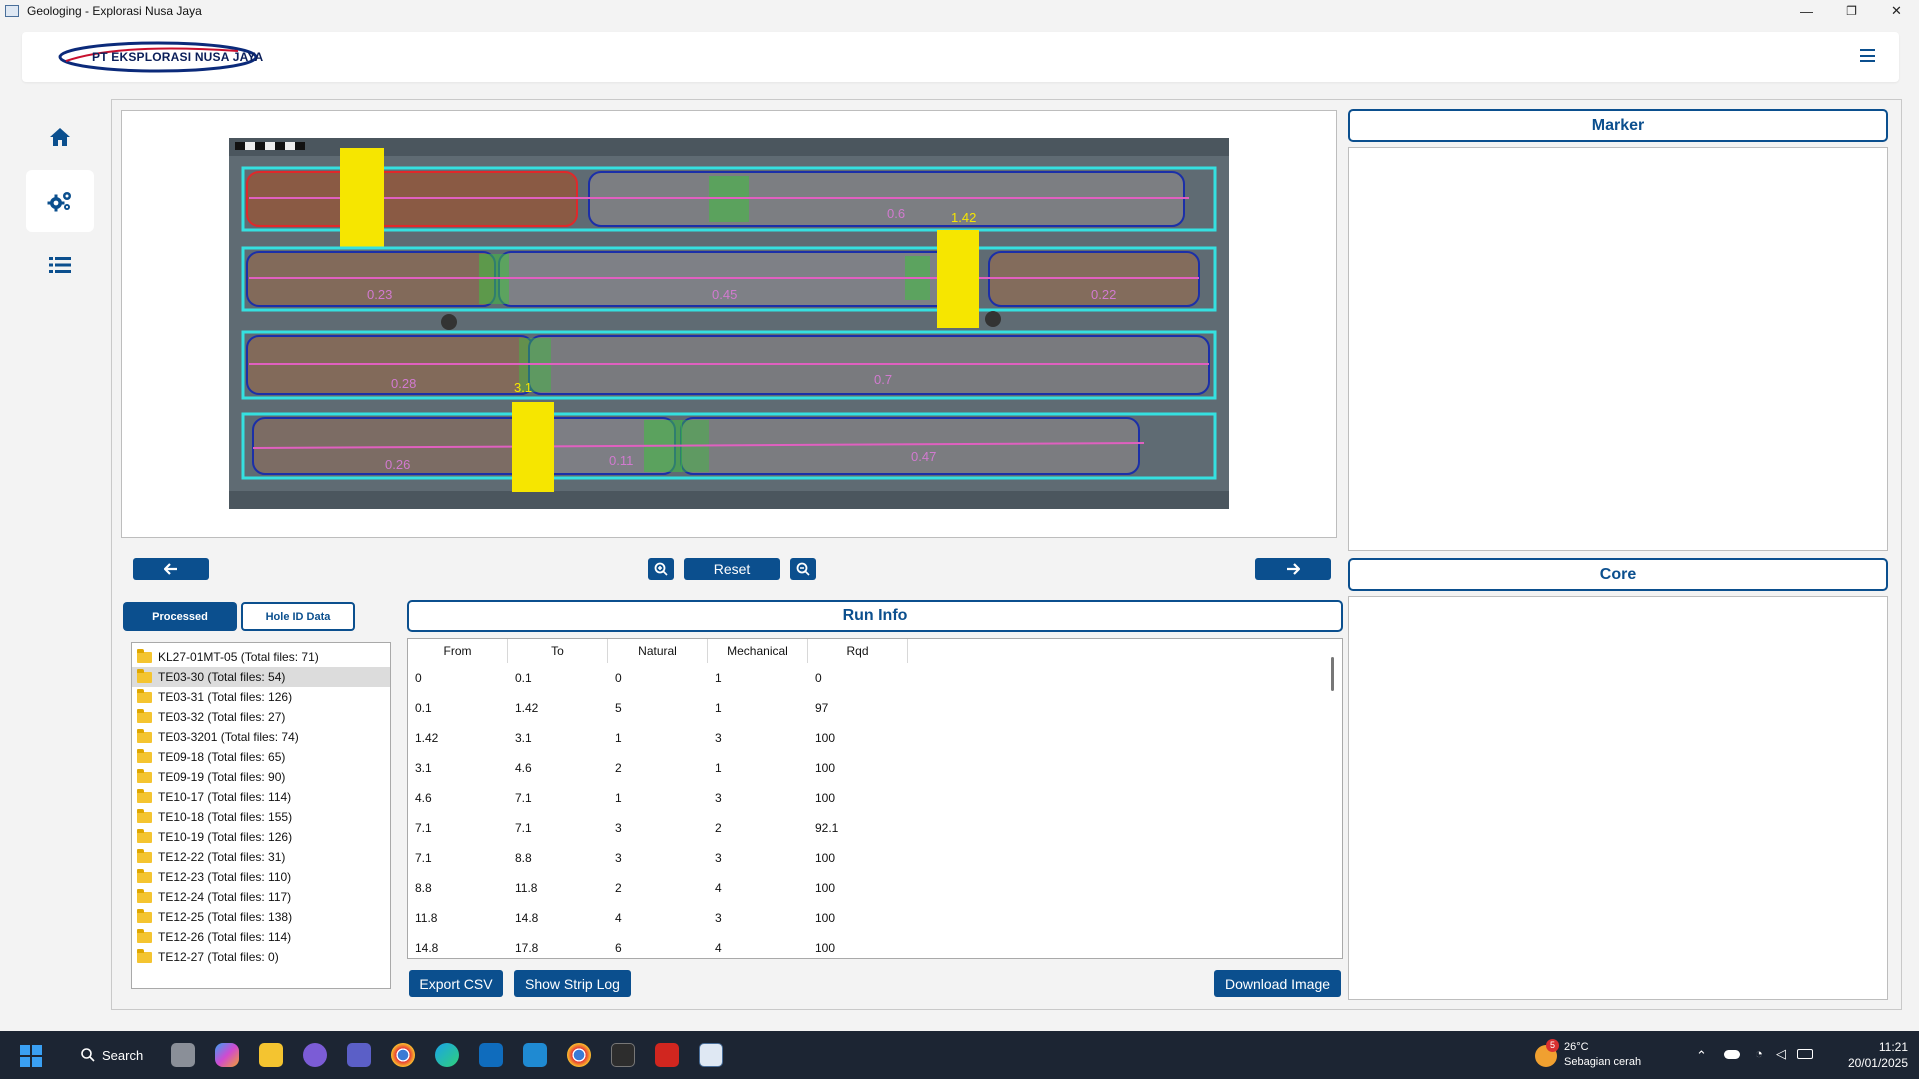 The height and width of the screenshot is (1079, 1919). Describe the element at coordinates (618, 798) in the screenshot. I see `table-cell: 1` at that location.